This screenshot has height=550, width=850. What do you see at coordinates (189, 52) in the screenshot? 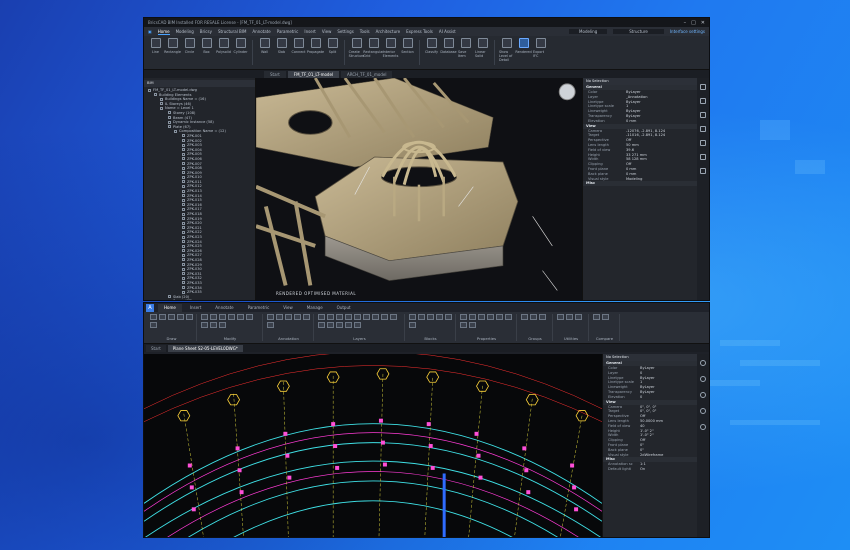
I see `ribbon-button: Circle` at bounding box center [189, 52].